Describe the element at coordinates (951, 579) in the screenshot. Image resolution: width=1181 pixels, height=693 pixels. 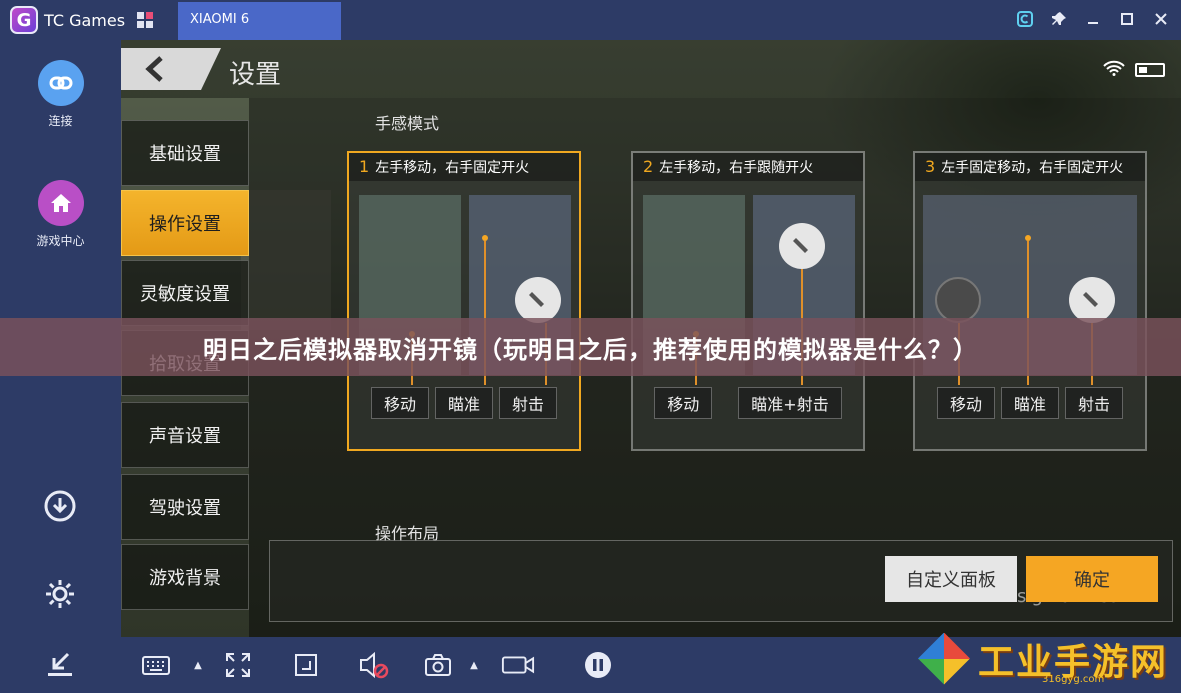
I see `custom-panel-button: 自定义面板` at that location.